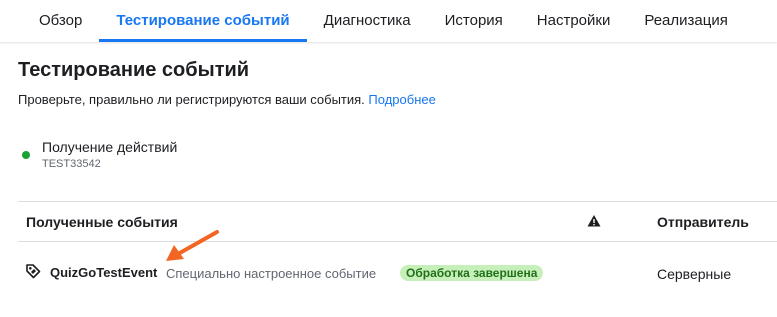  What do you see at coordinates (102, 222) in the screenshot?
I see `column-header-events: Полученные события` at bounding box center [102, 222].